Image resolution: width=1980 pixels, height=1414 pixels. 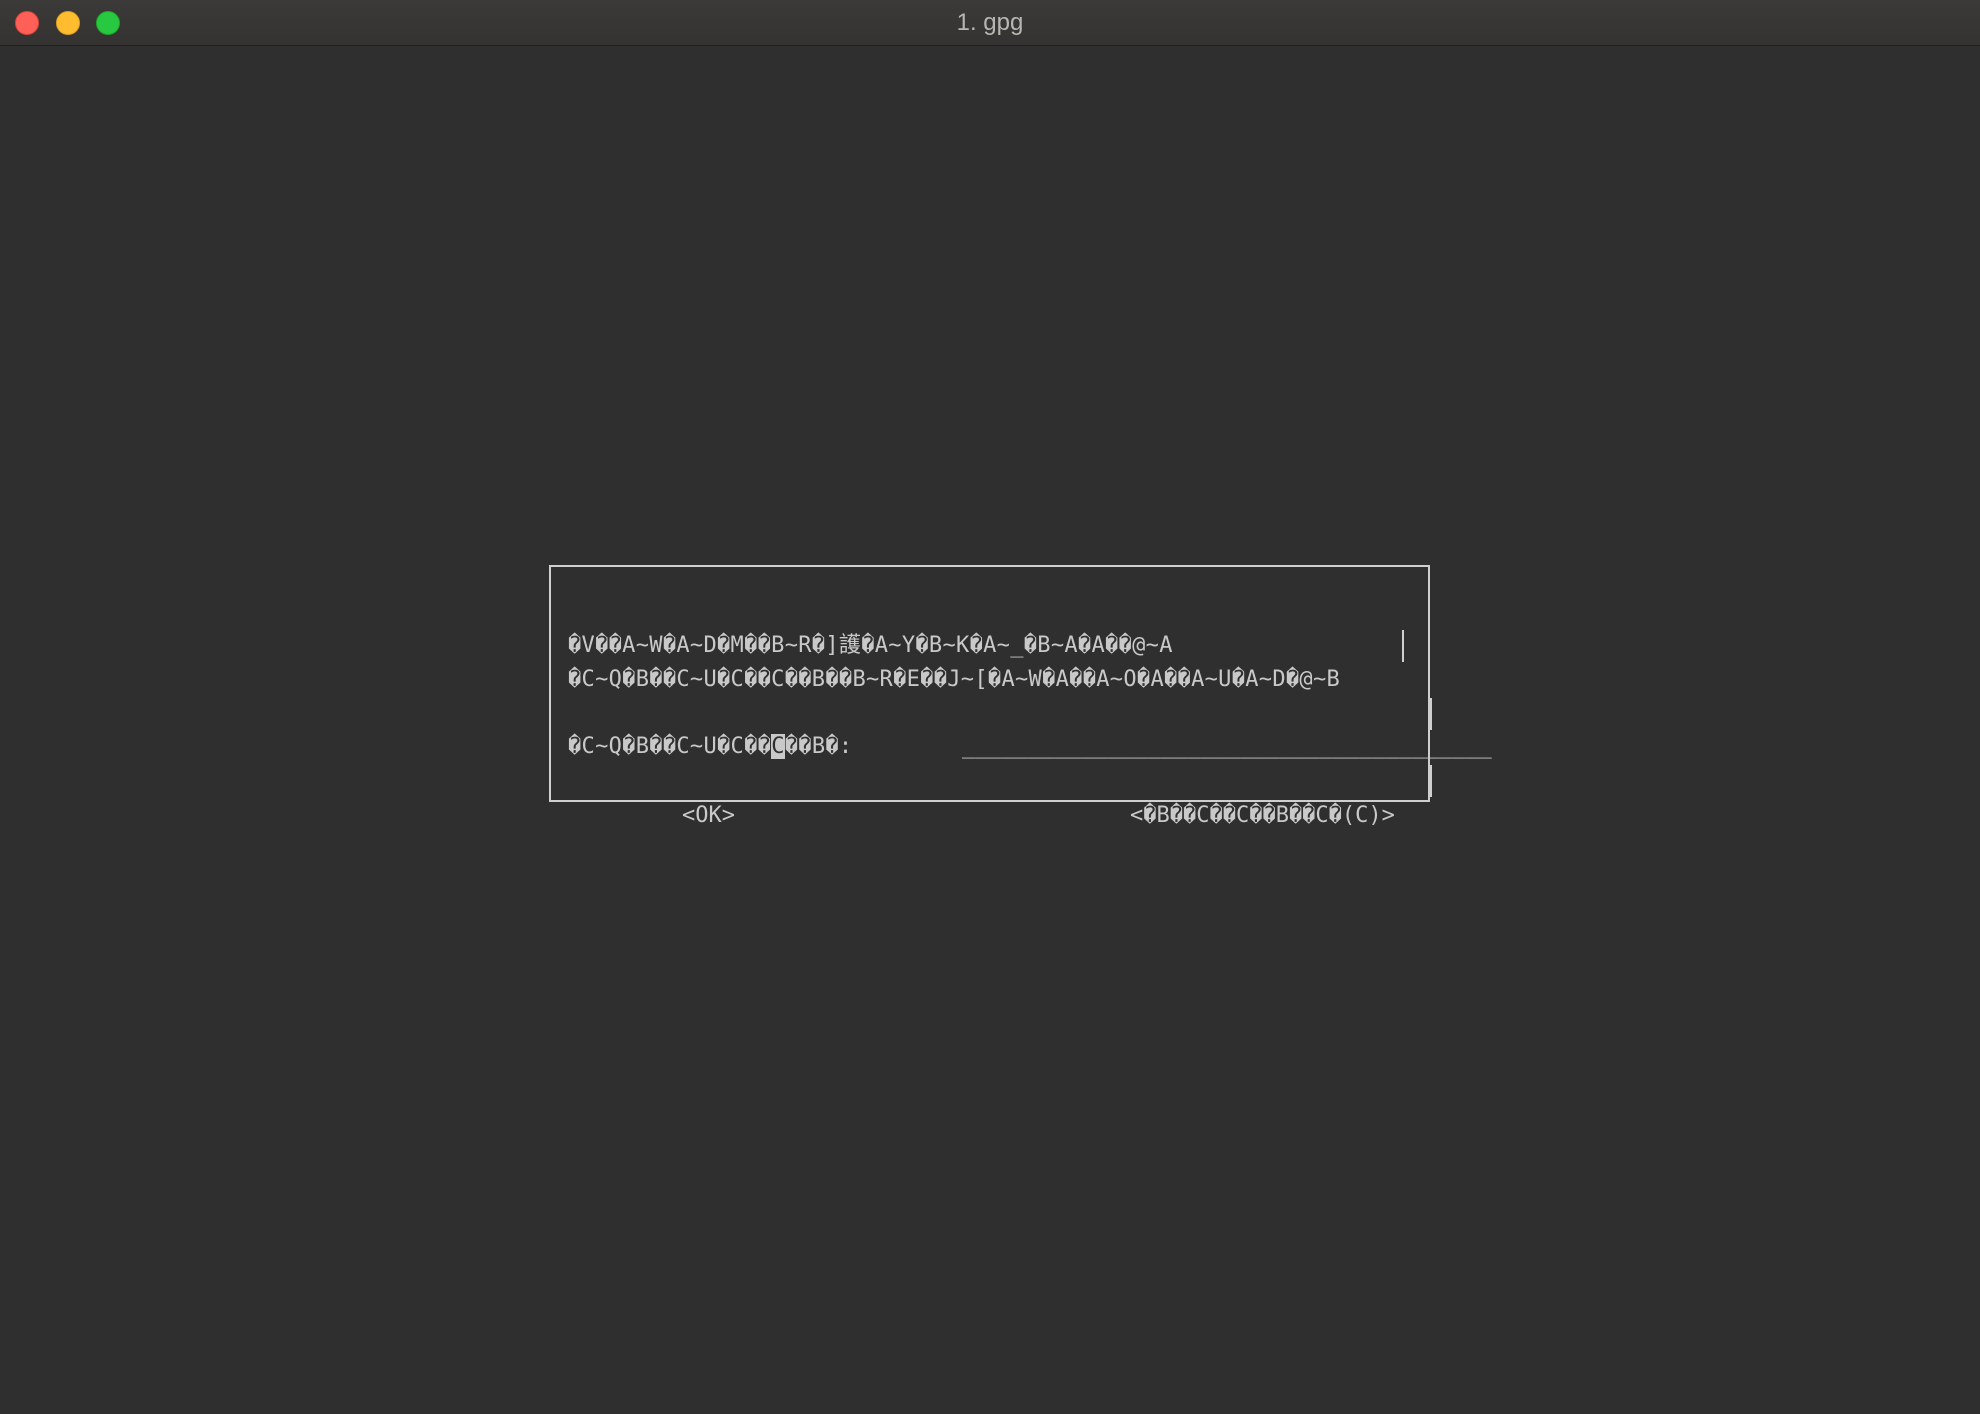 I want to click on prompt-text-before: �C~Q�B��C~U�C��, so click(x=670, y=746).